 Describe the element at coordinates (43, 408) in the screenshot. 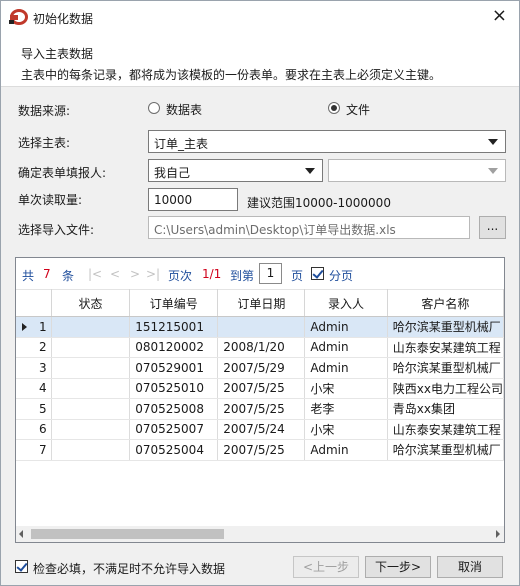

I see `cell-text: 5` at that location.